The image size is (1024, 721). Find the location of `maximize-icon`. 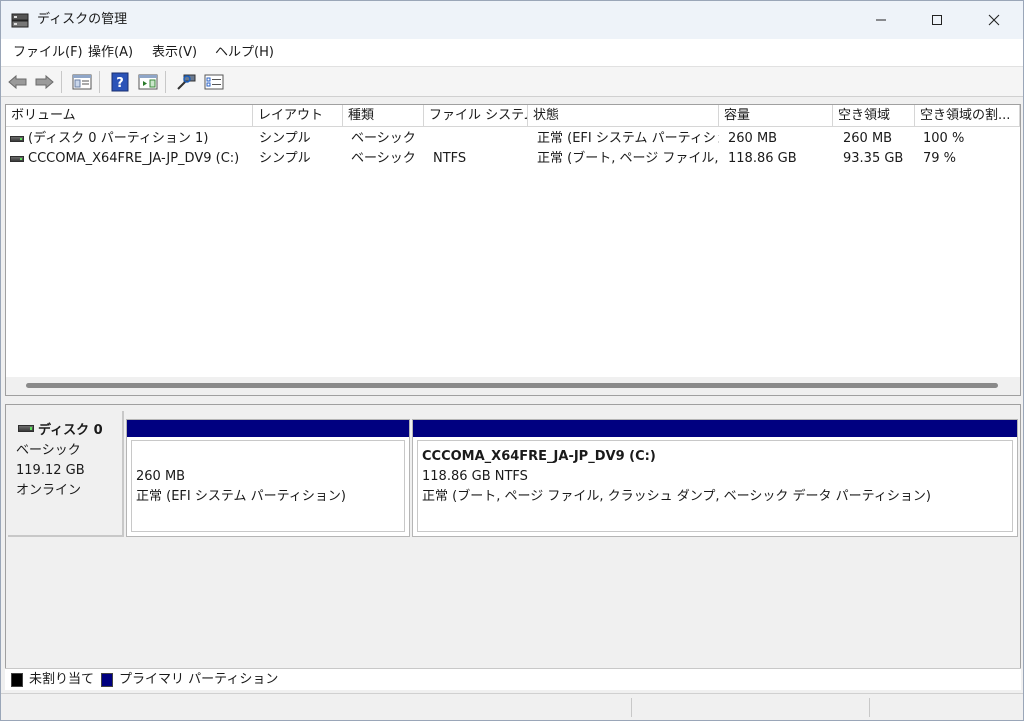

maximize-icon is located at coordinates (937, 20).